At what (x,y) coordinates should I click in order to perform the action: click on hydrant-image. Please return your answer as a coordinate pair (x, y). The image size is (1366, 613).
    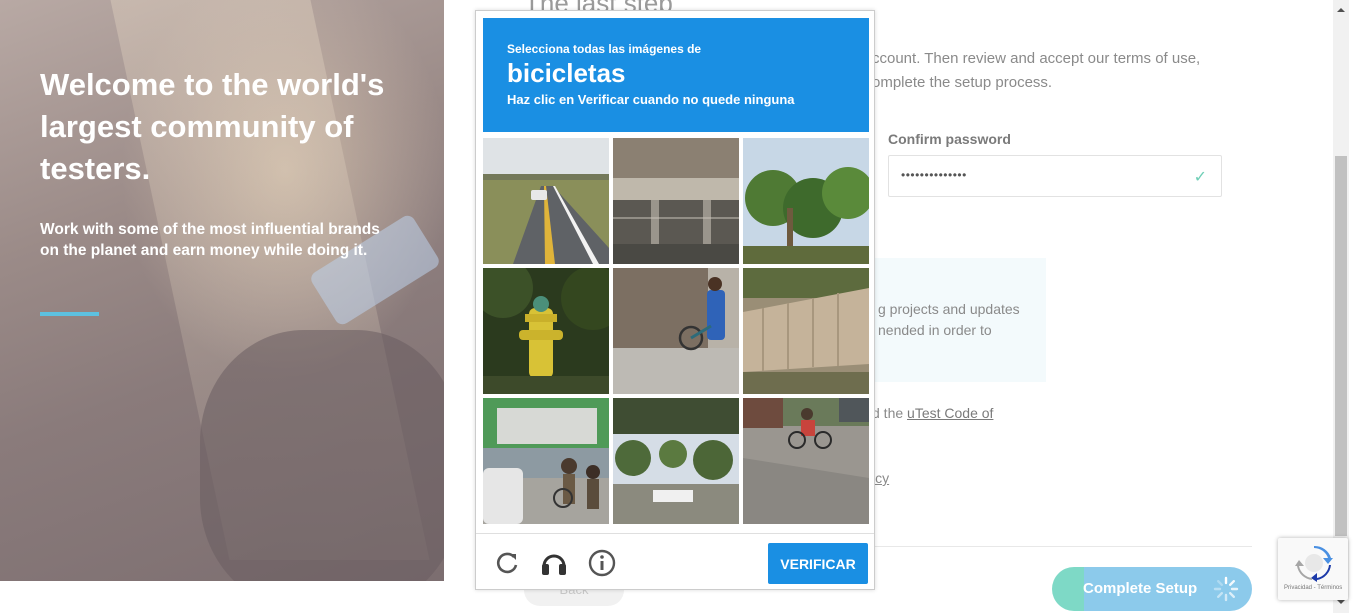
    Looking at the image, I should click on (546, 331).